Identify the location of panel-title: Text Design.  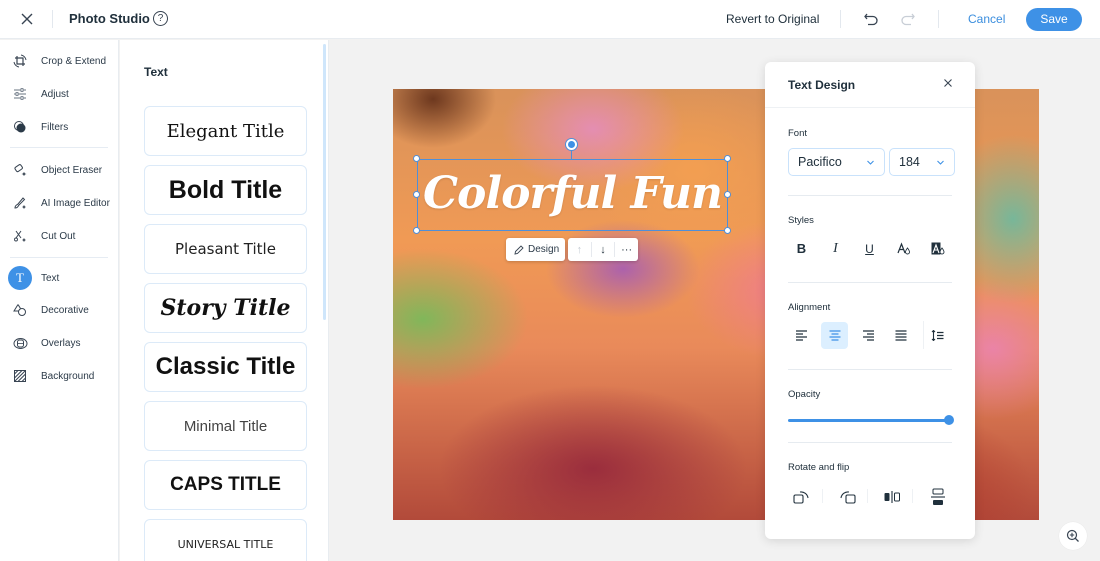
(822, 85).